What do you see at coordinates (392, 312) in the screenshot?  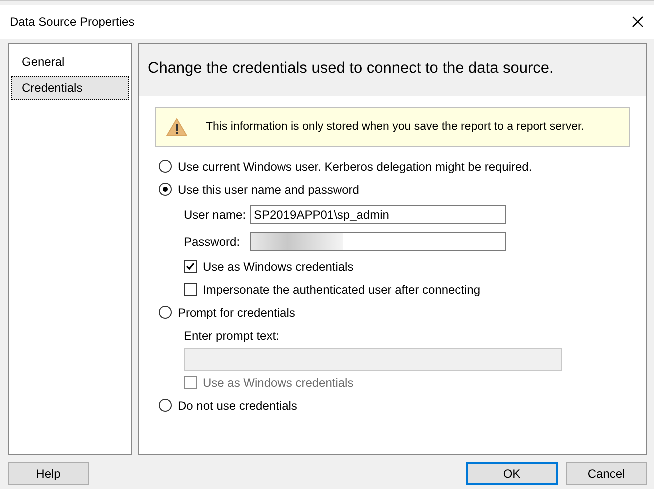 I see `radio-option: Prompt for credentials` at bounding box center [392, 312].